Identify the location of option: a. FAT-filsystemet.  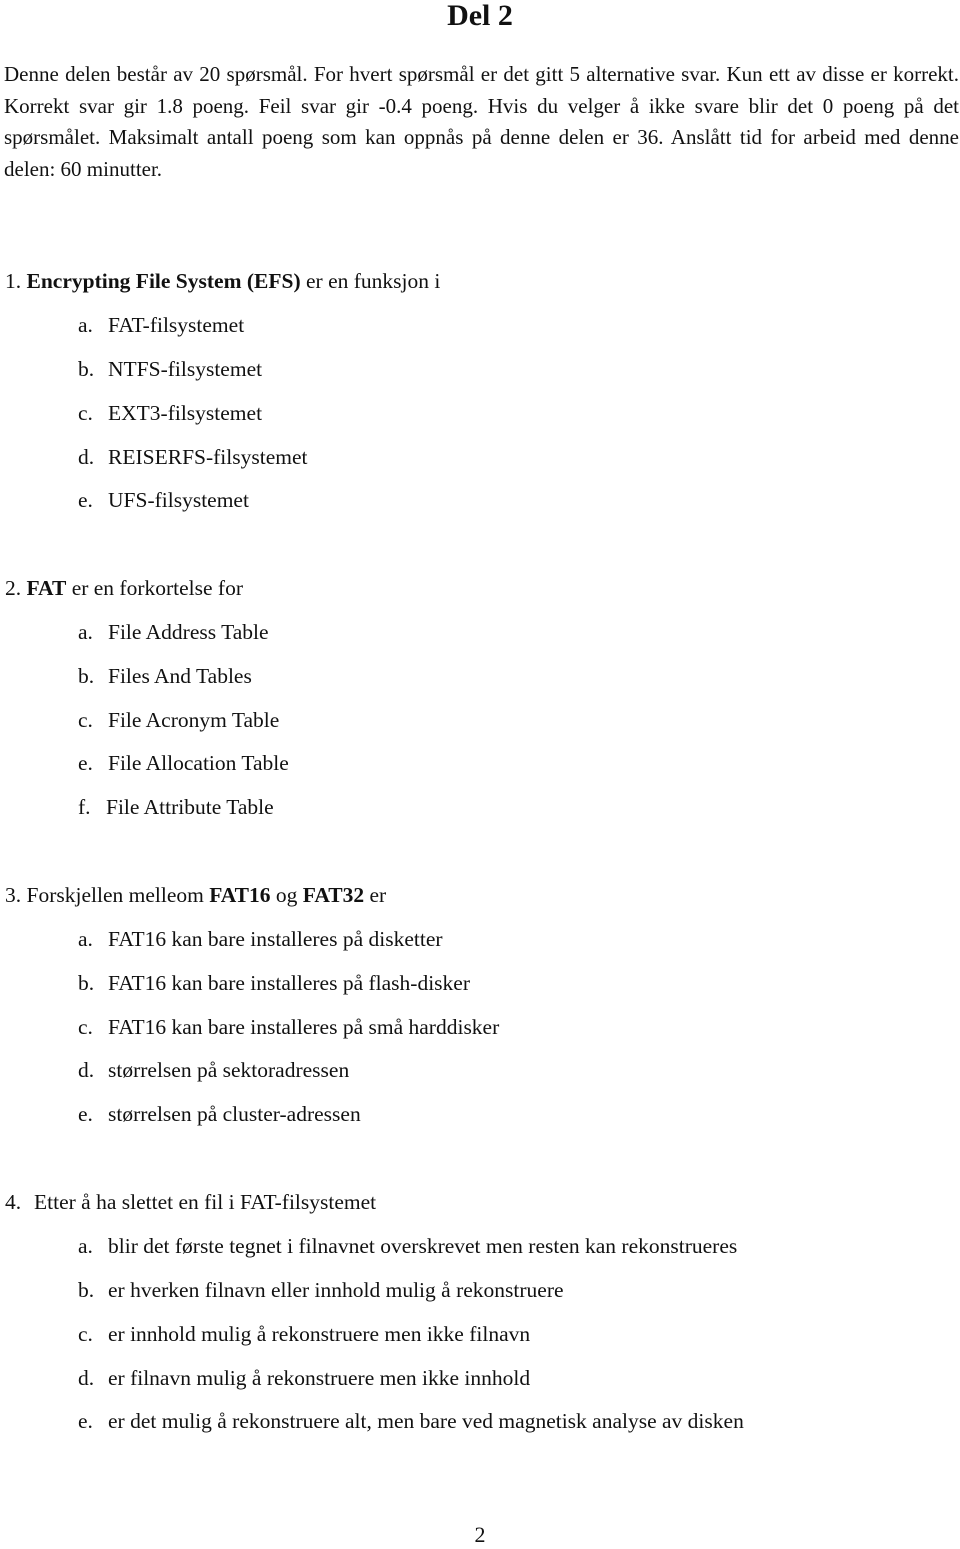
(161, 325).